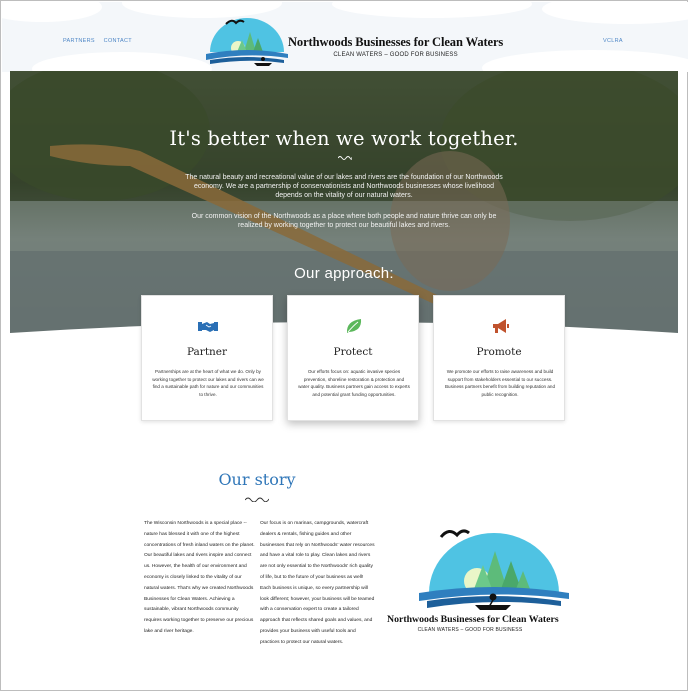 The height and width of the screenshot is (691, 688). What do you see at coordinates (354, 326) in the screenshot?
I see `leaf-icon` at bounding box center [354, 326].